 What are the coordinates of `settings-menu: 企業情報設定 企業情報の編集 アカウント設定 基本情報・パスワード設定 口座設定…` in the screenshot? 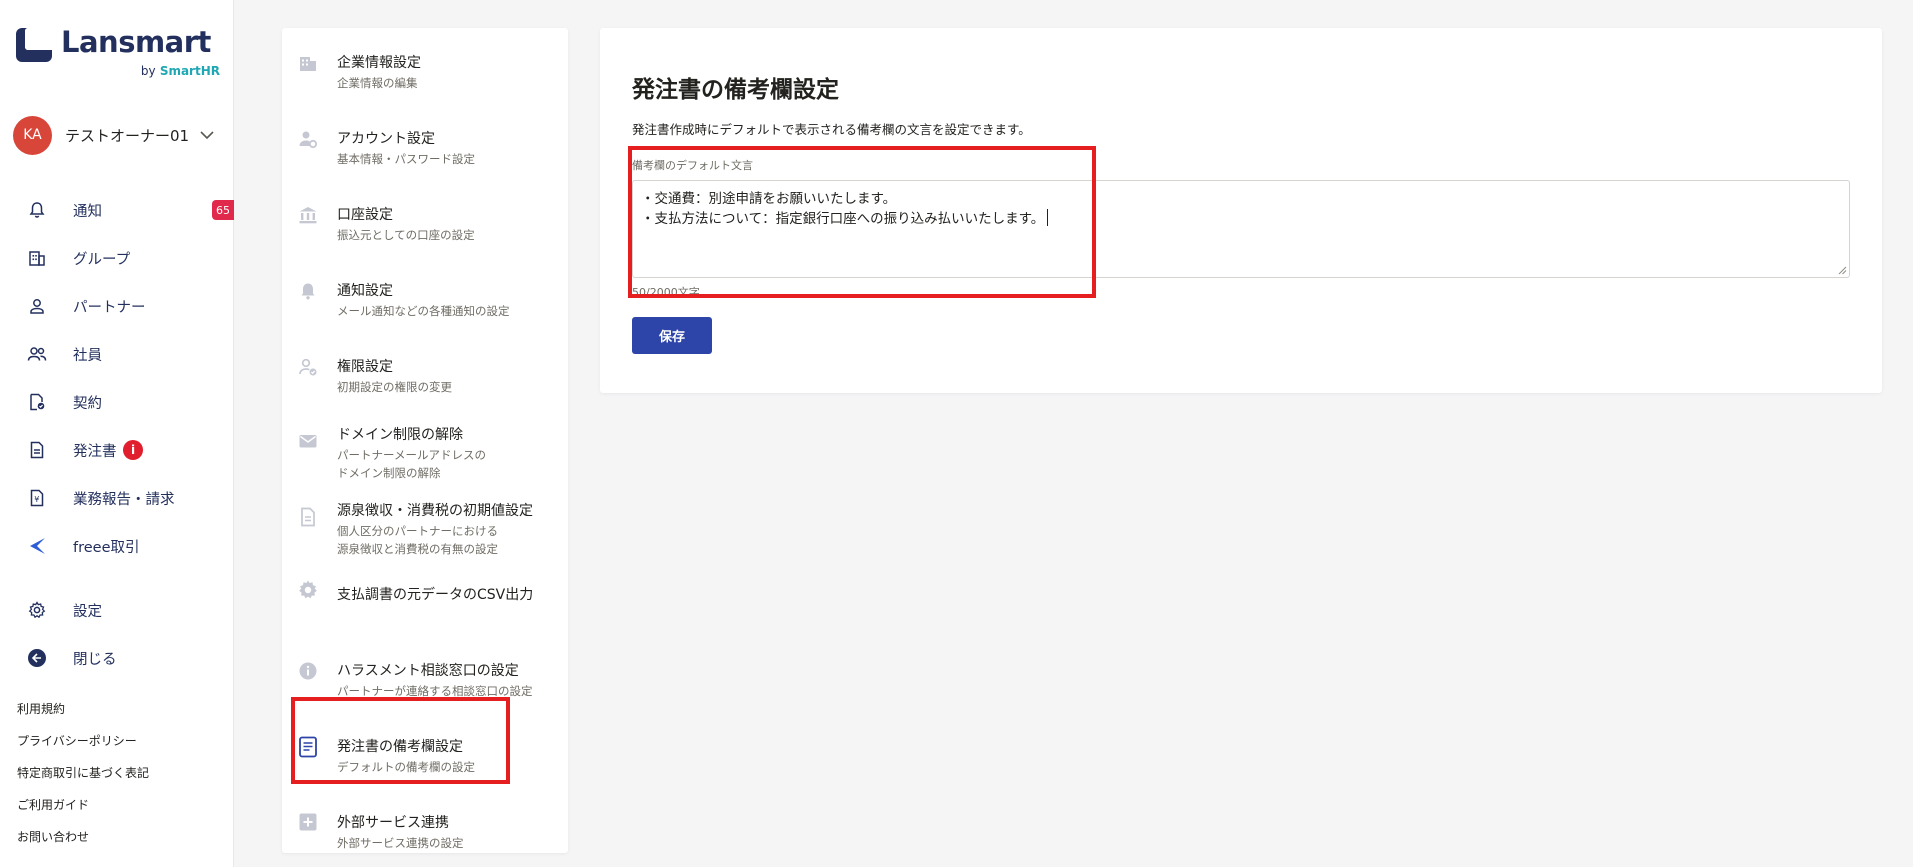 It's located at (425, 440).